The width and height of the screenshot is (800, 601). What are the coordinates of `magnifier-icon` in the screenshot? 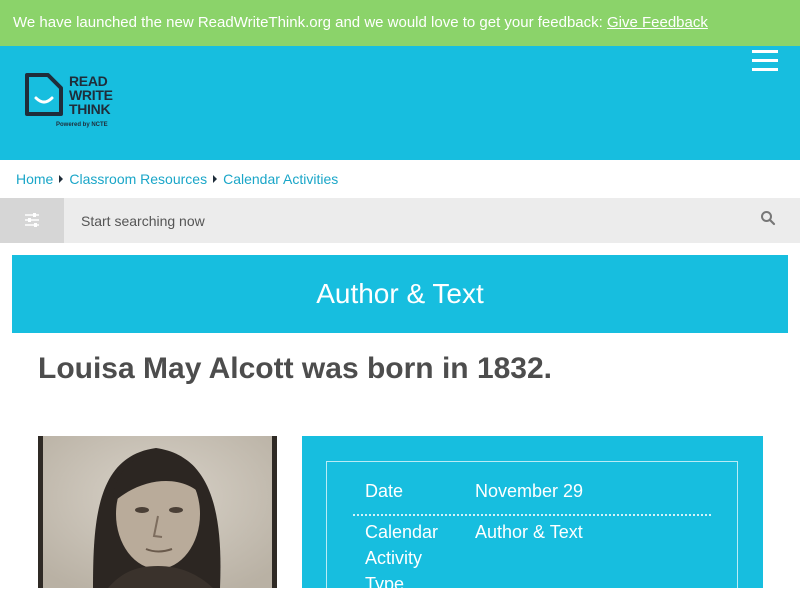 It's located at (768, 218).